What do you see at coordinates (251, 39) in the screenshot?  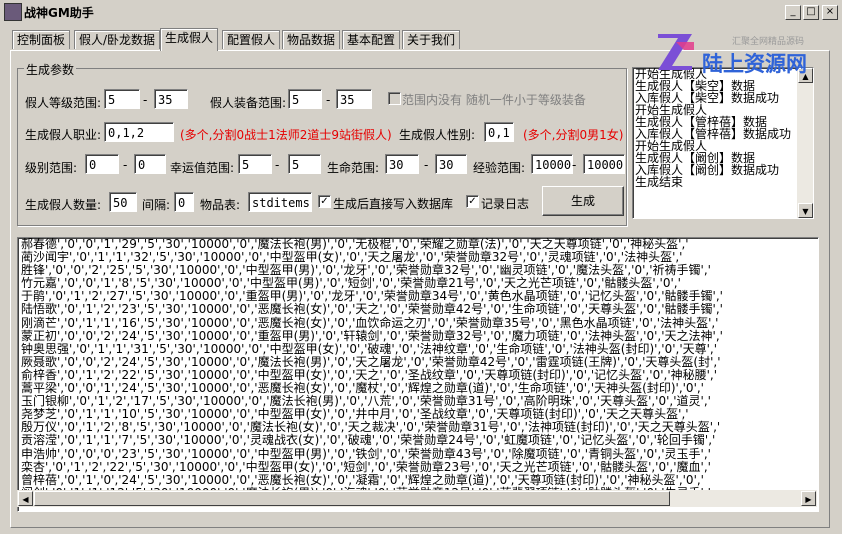 I see `tab-configure-bots: 配置假人` at bounding box center [251, 39].